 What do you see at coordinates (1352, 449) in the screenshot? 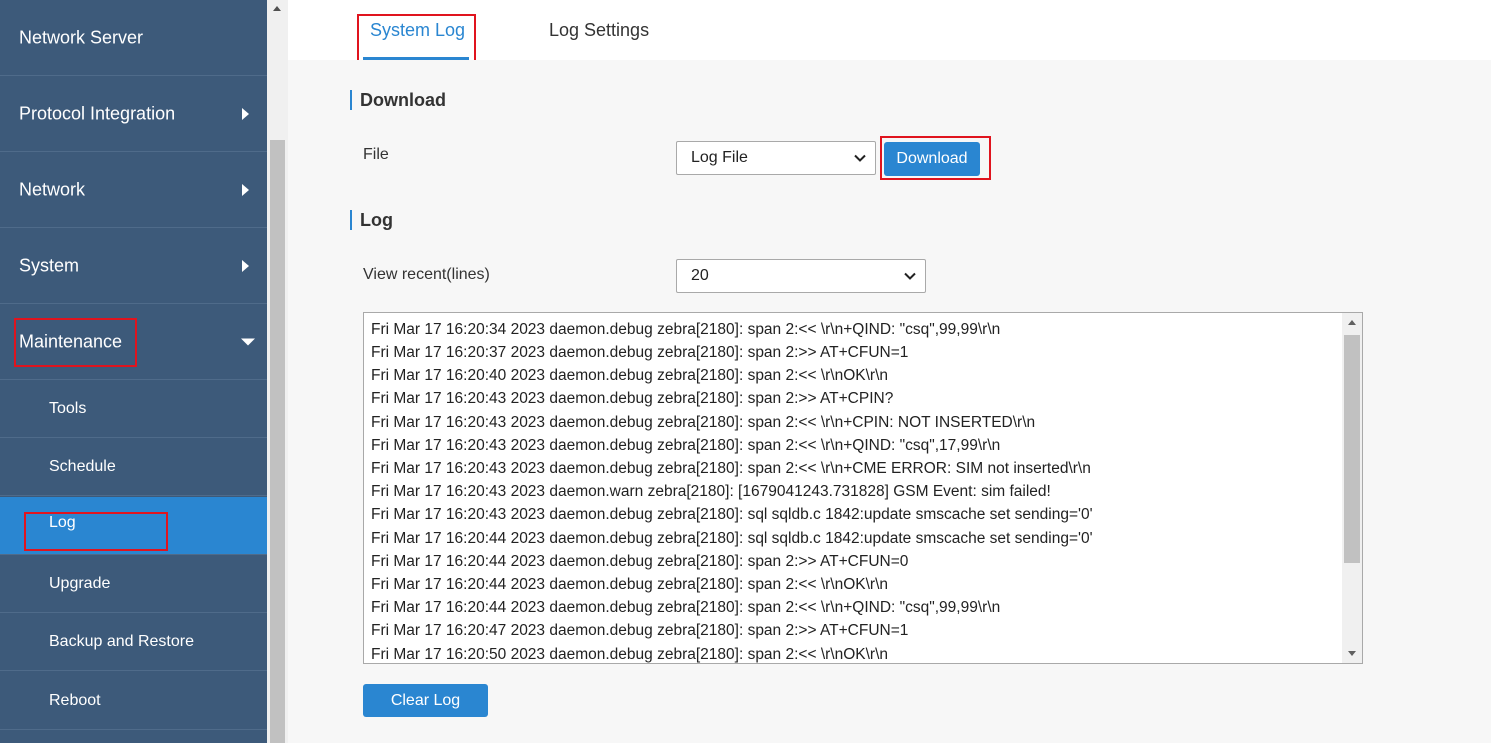
I see `log-scrollbar-thumb` at bounding box center [1352, 449].